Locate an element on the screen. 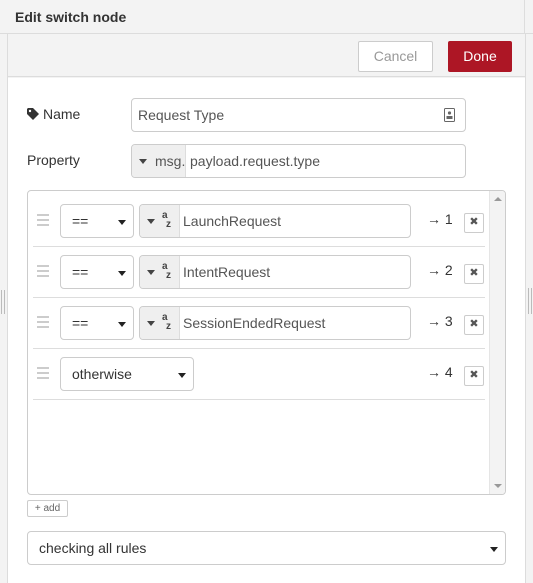  output-label: → 4 is located at coordinates (440, 372).